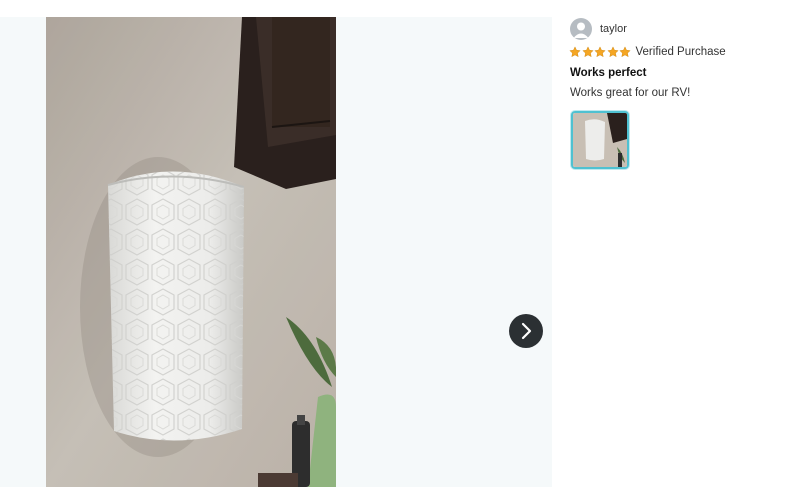 The height and width of the screenshot is (487, 800). What do you see at coordinates (598, 29) in the screenshot?
I see `reviewer-profile: taylor` at bounding box center [598, 29].